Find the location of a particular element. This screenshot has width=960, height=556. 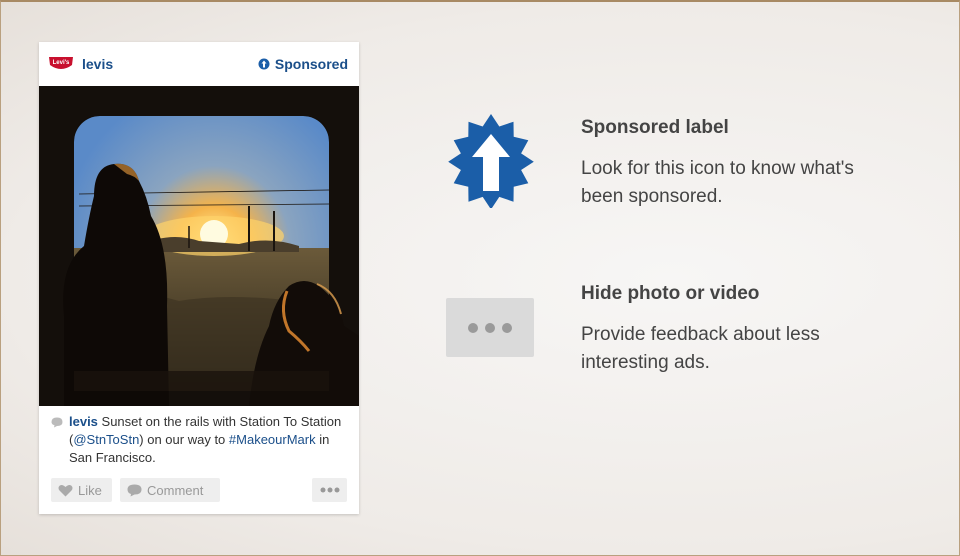

comment-button: Comment is located at coordinates (170, 490).